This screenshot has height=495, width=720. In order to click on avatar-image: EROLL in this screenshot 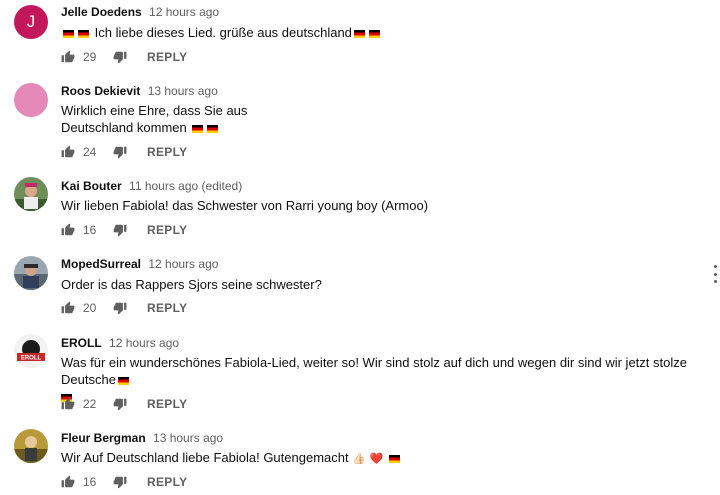, I will do `click(31, 351)`.